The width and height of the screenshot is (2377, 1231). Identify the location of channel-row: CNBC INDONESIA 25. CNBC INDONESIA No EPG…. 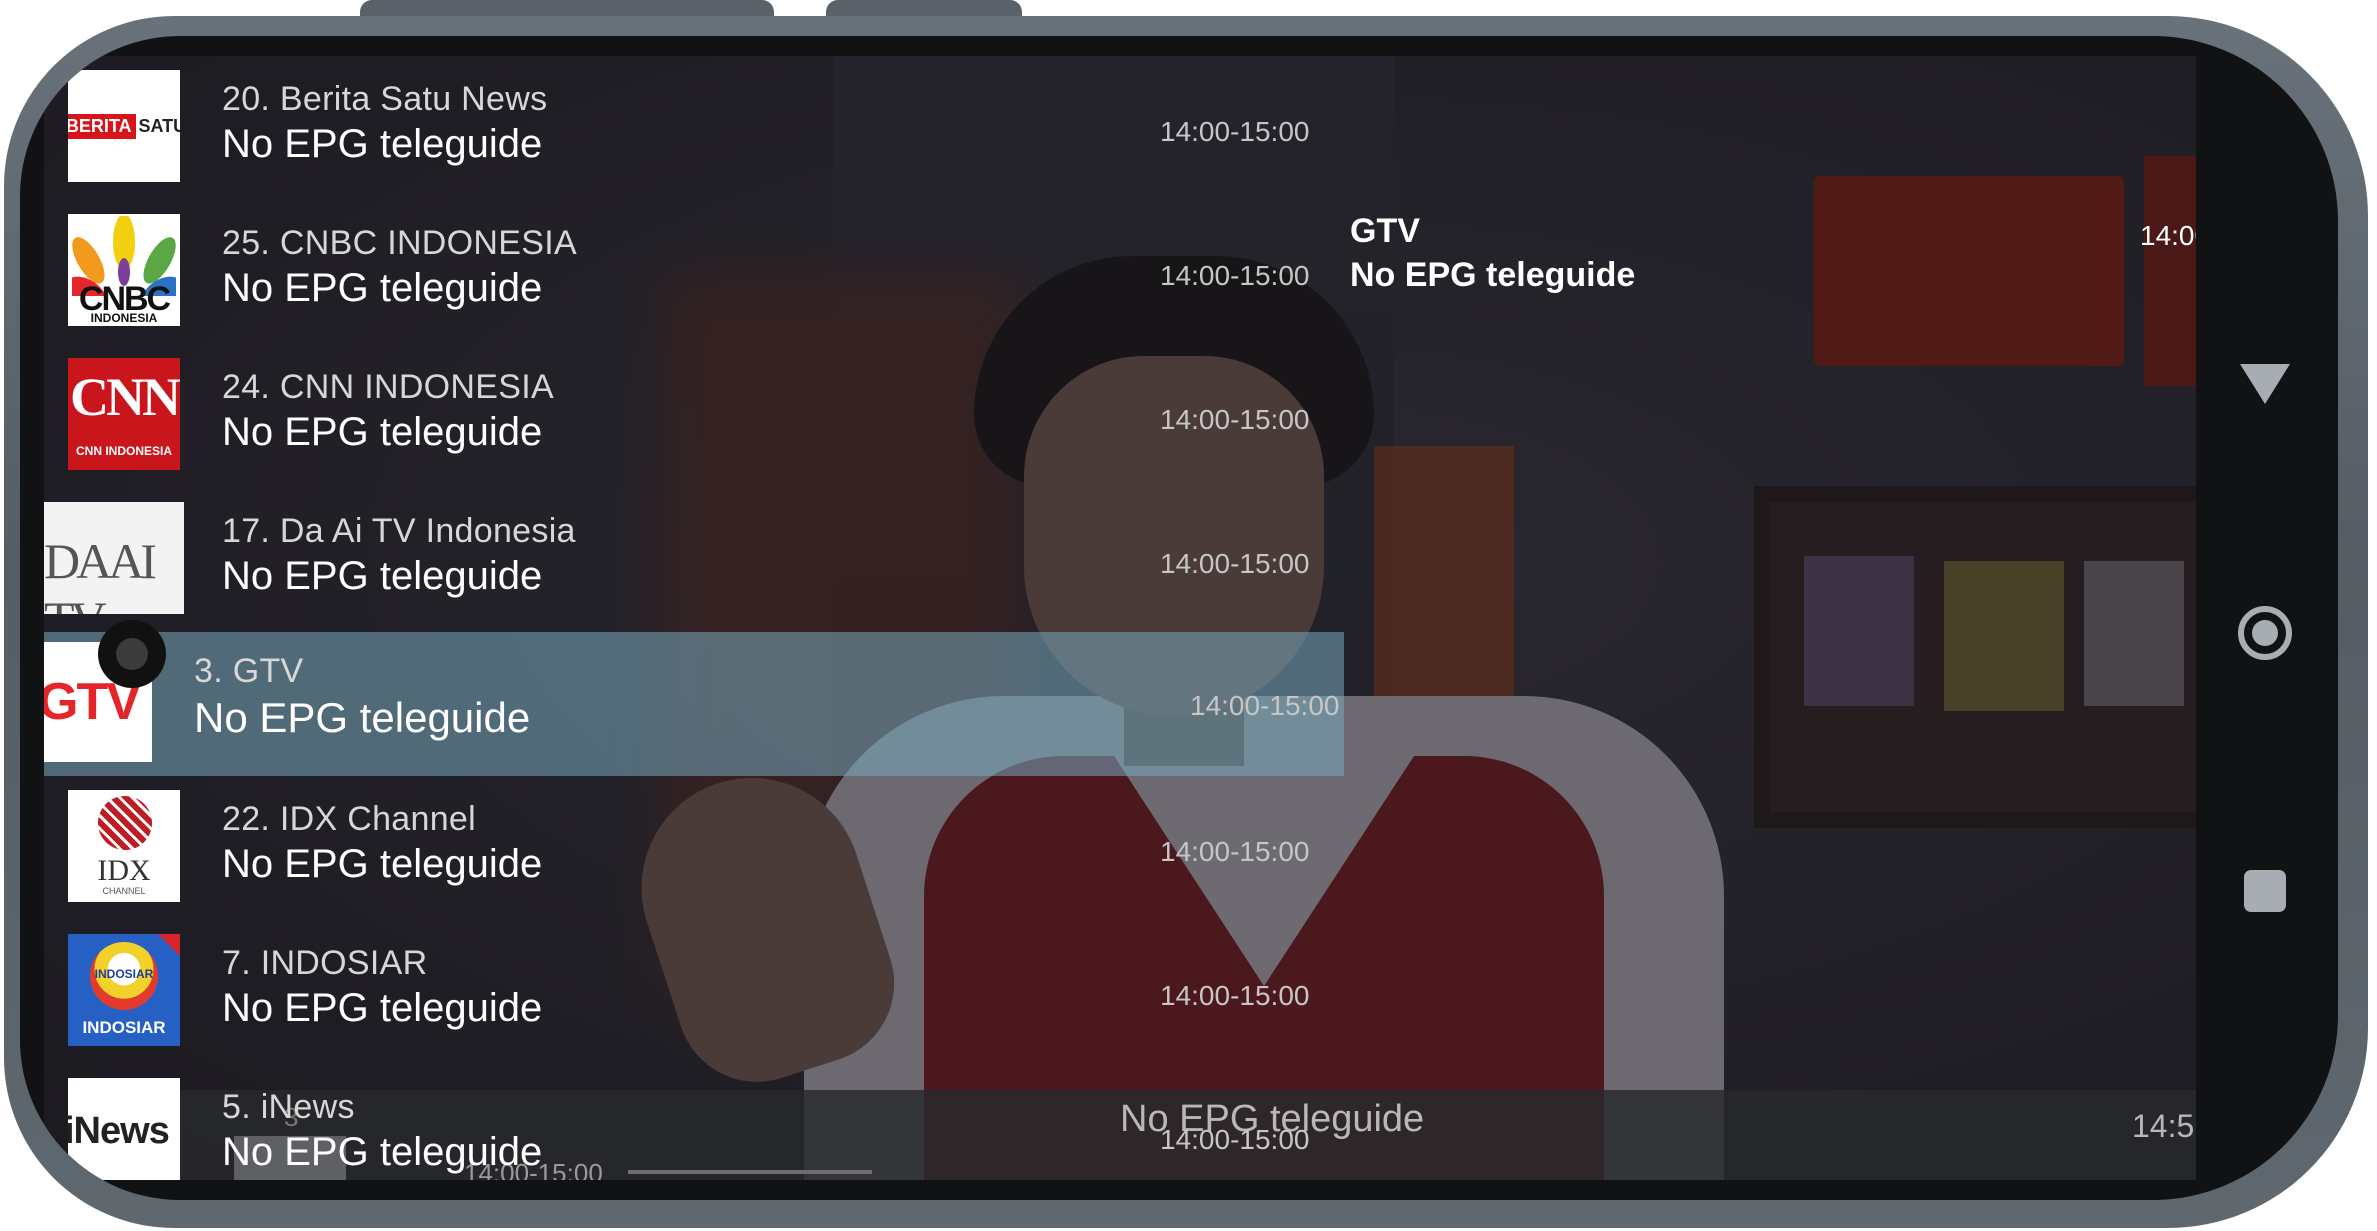
(694, 272).